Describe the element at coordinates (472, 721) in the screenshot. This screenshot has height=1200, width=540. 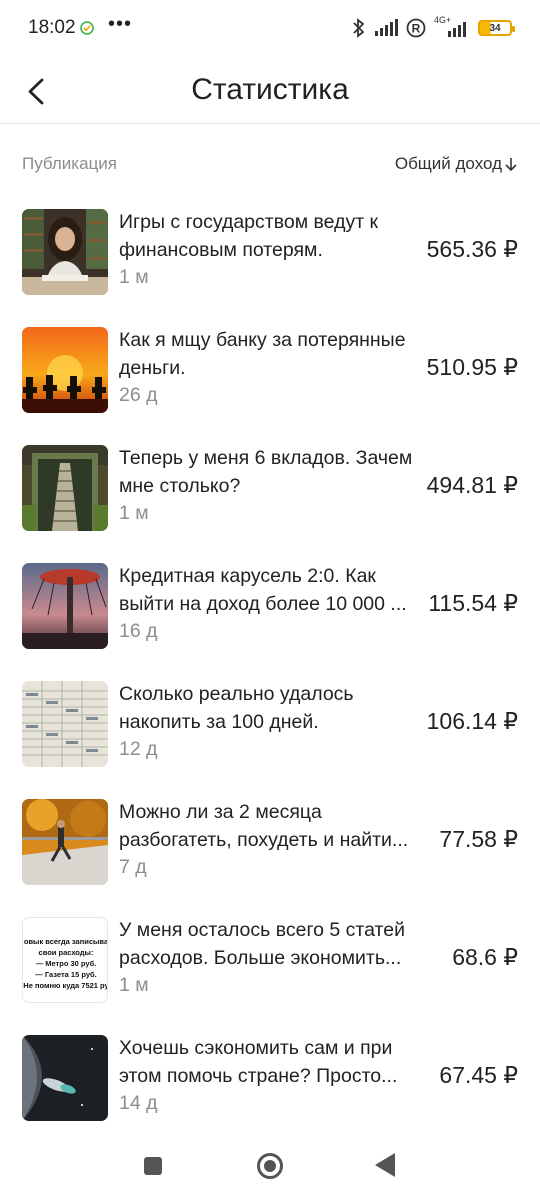
I see `item-income: 106.14 ₽` at that location.